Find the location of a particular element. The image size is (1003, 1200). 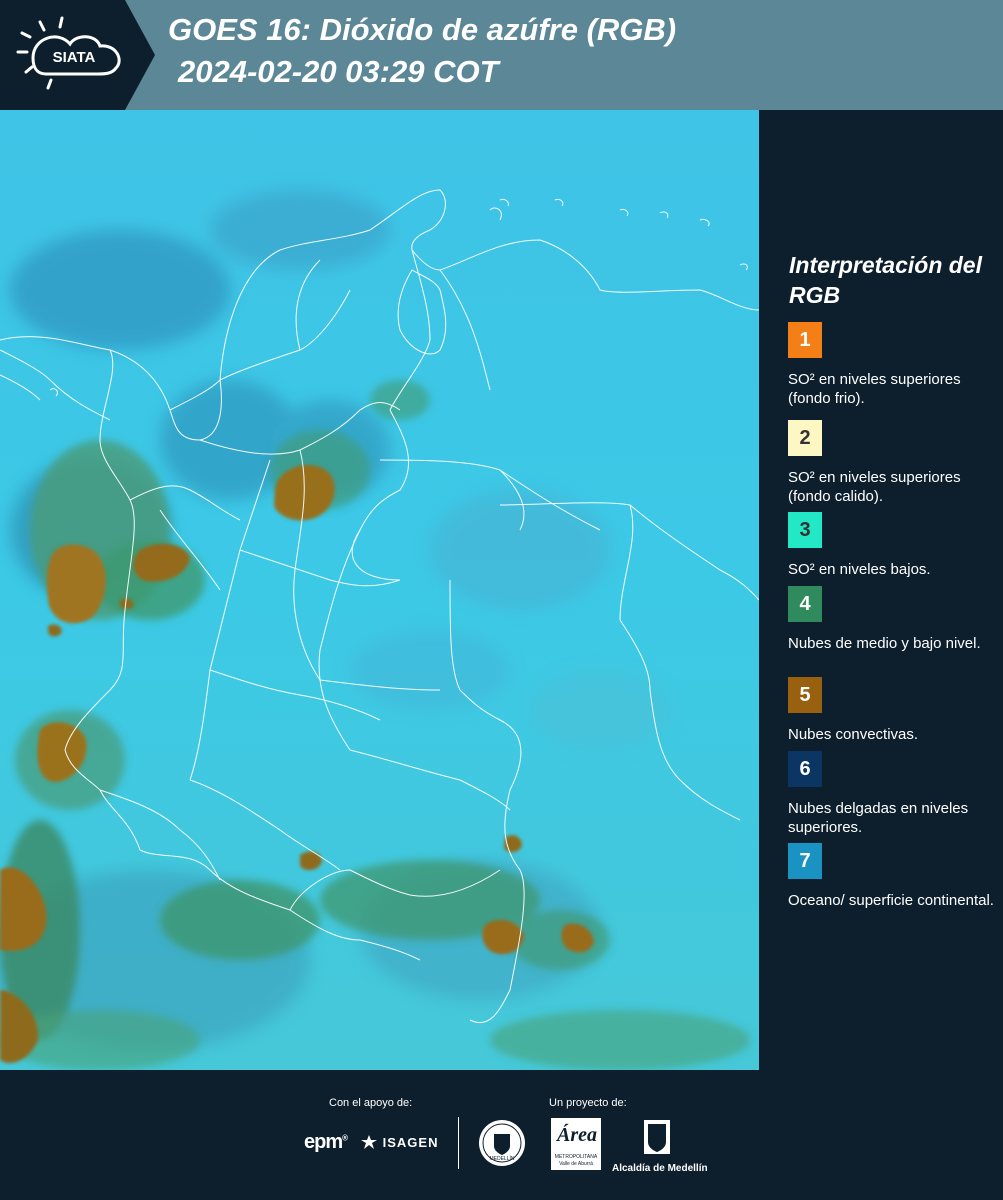

alcaldia-crest-icon is located at coordinates (657, 1137).